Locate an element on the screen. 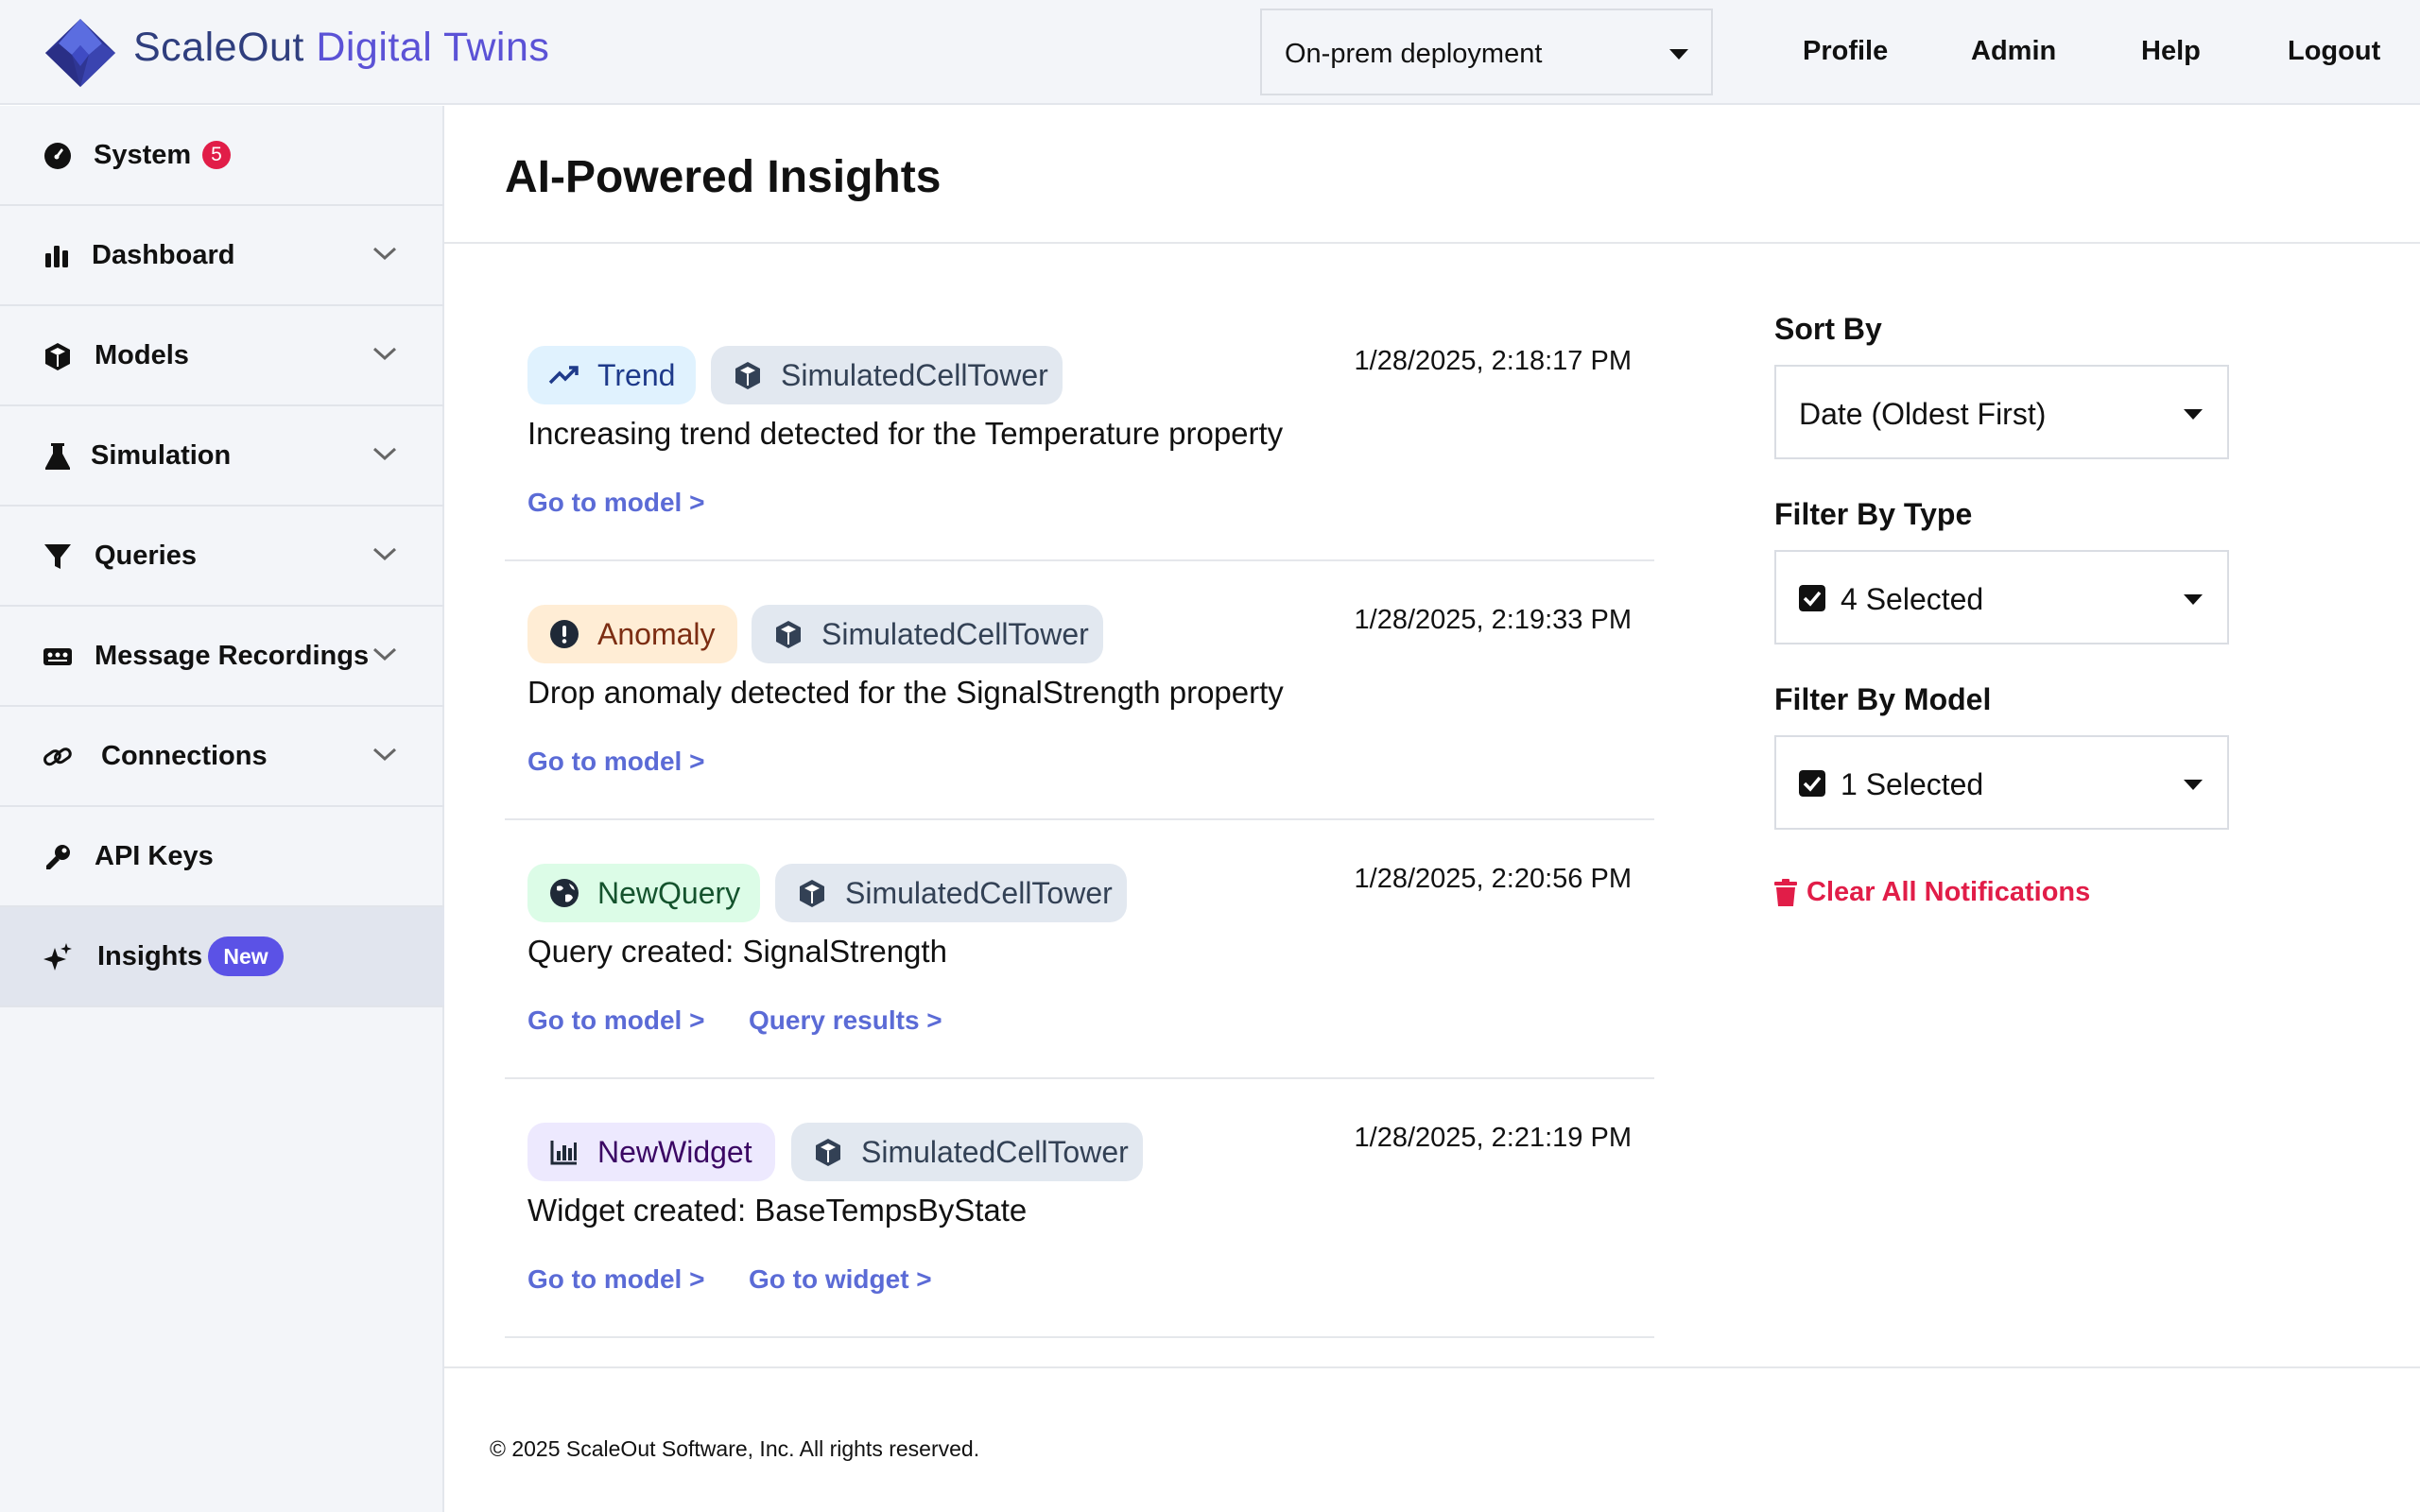 The height and width of the screenshot is (1512, 2420). sidebar-item-label: System is located at coordinates (143, 155).